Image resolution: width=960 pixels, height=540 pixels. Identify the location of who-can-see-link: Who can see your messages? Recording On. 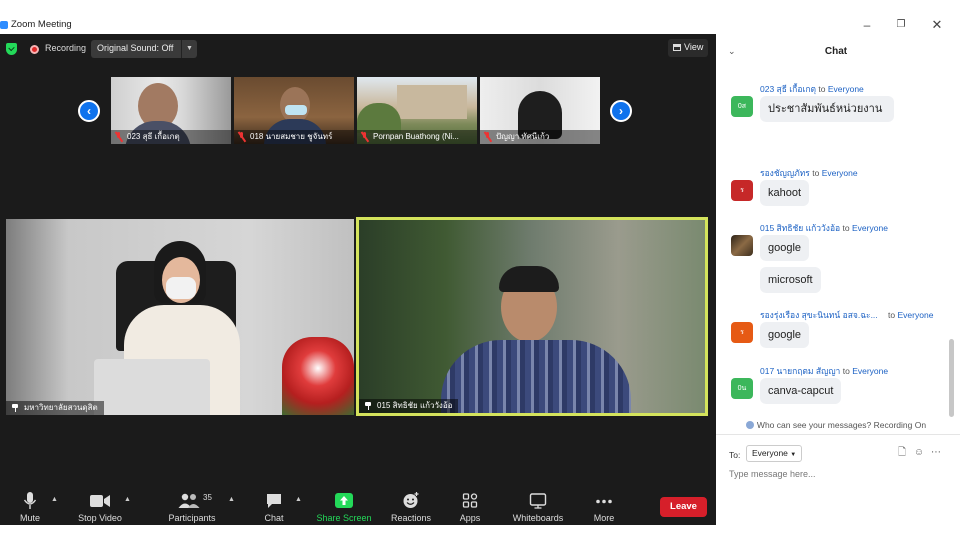
(836, 425).